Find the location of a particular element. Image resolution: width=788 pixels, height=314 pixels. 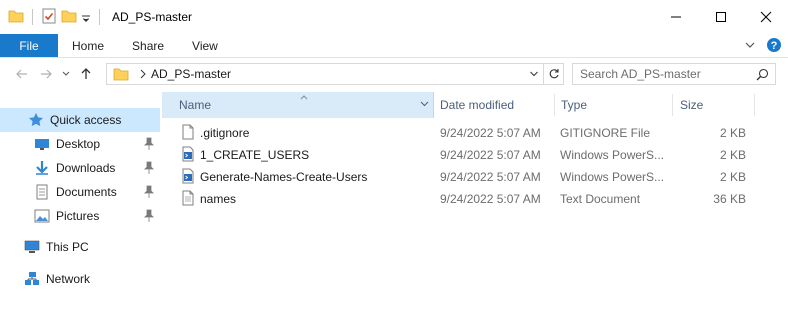

window-controls is located at coordinates (720, 17).